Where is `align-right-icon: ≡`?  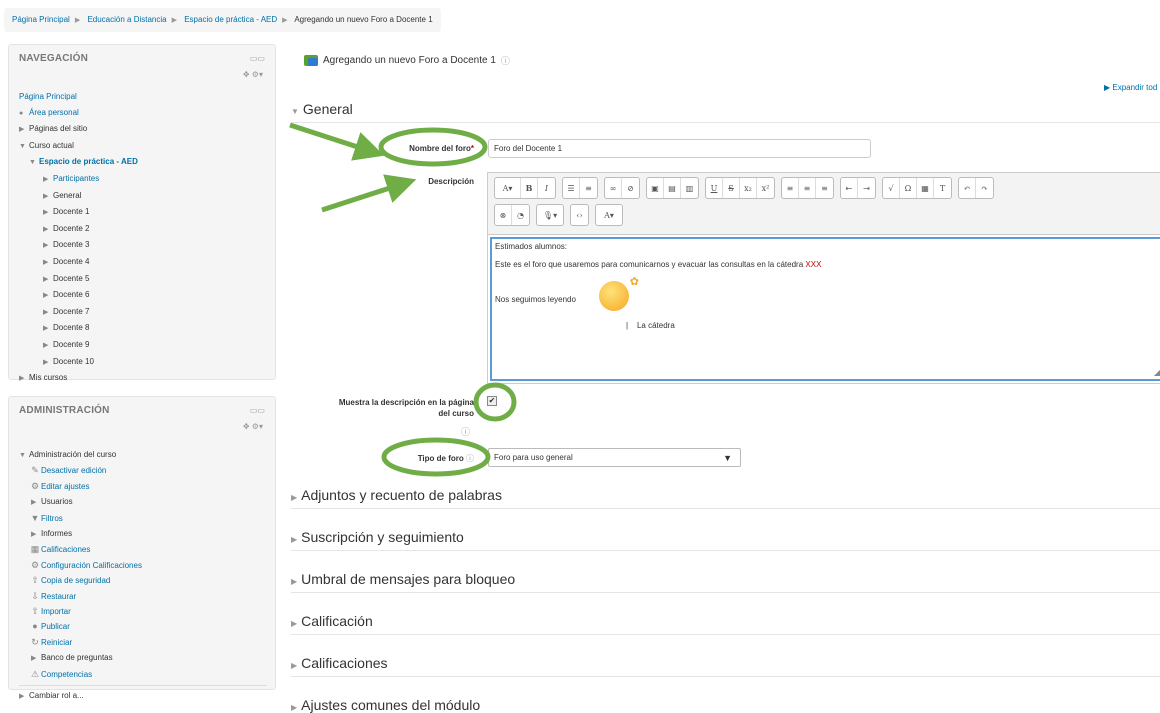
align-right-icon: ≡ is located at coordinates (824, 188).